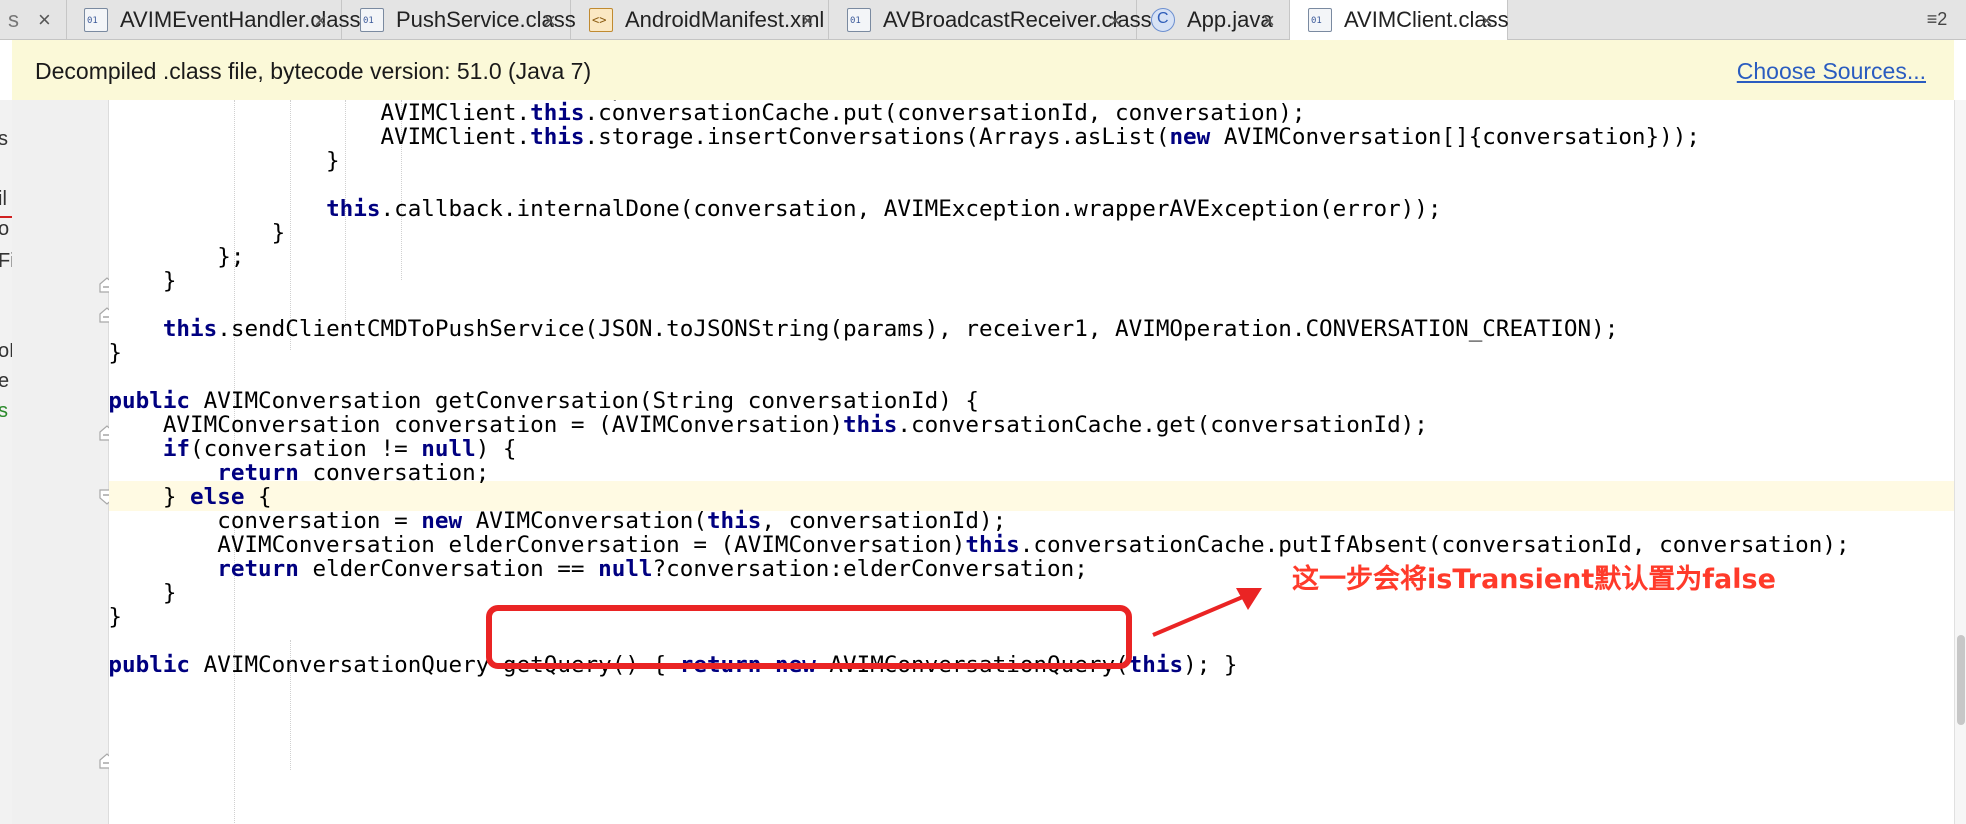  What do you see at coordinates (60, 462) in the screenshot?
I see `editor-gutter` at bounding box center [60, 462].